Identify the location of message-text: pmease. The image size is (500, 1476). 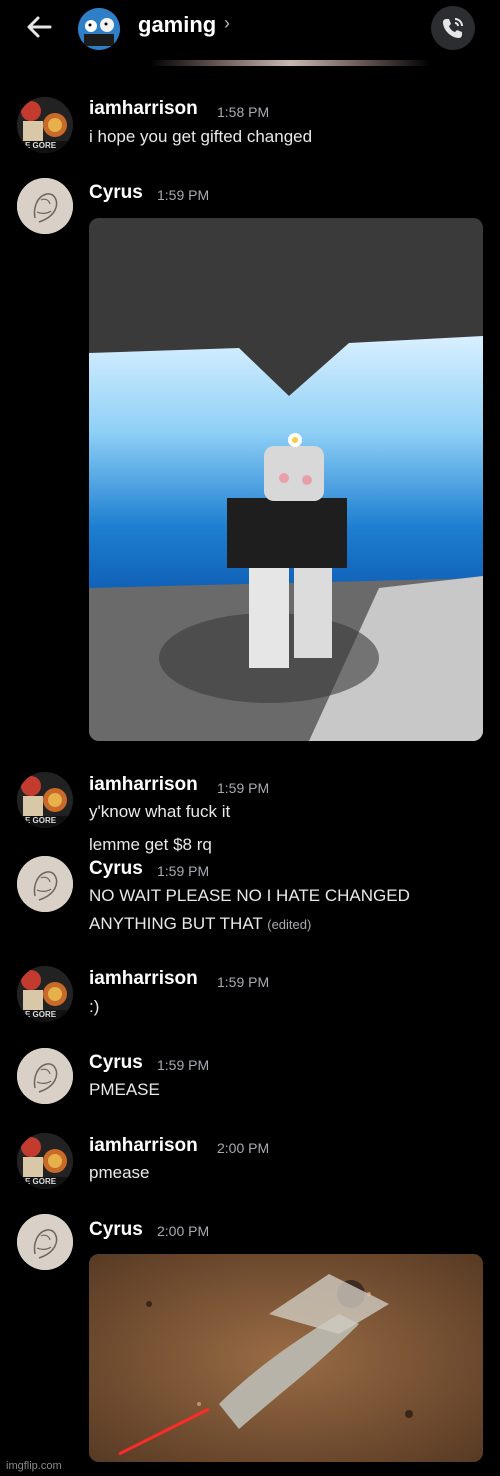
(119, 1172).